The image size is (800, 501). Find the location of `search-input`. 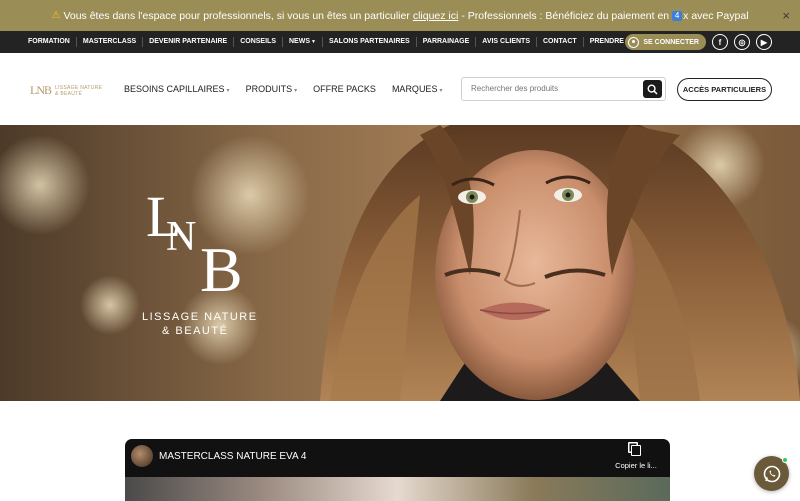

search-input is located at coordinates (551, 88).